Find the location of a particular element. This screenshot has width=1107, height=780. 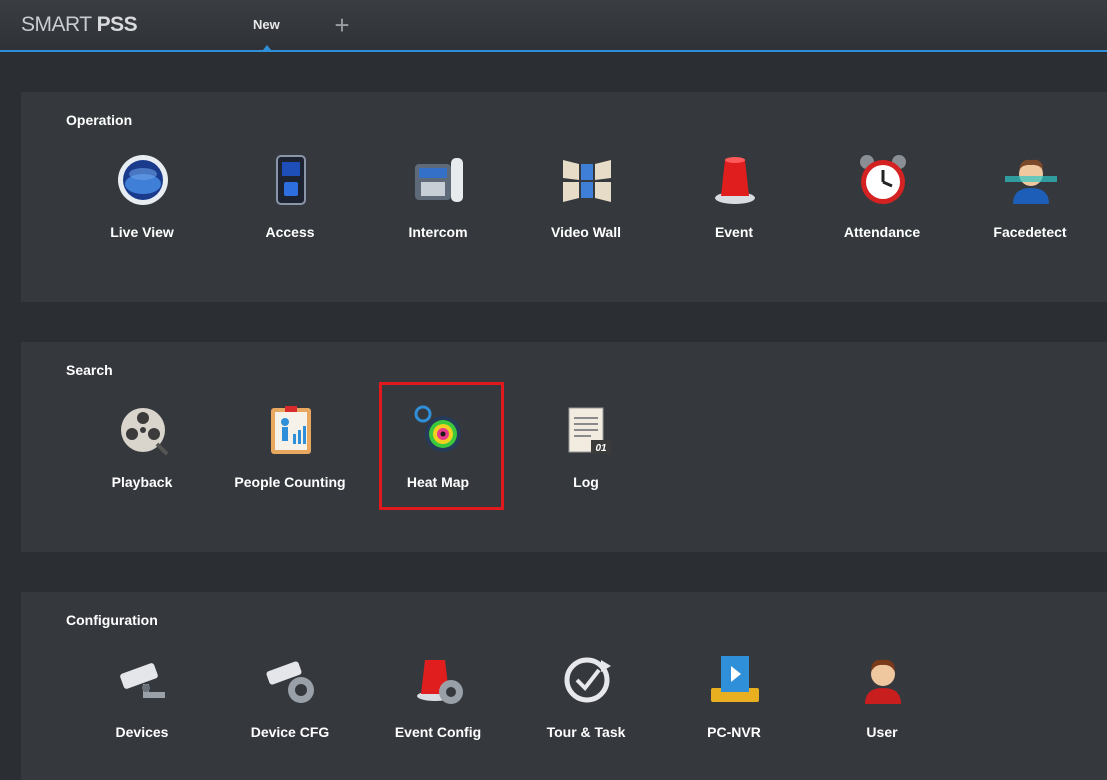

tile-playback: Playback is located at coordinates (142, 448).